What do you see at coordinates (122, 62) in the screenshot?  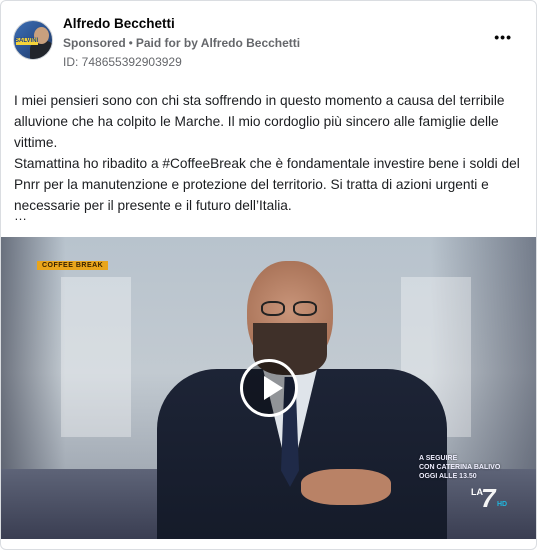 I see `ad-id: ID: 748655392903929` at bounding box center [122, 62].